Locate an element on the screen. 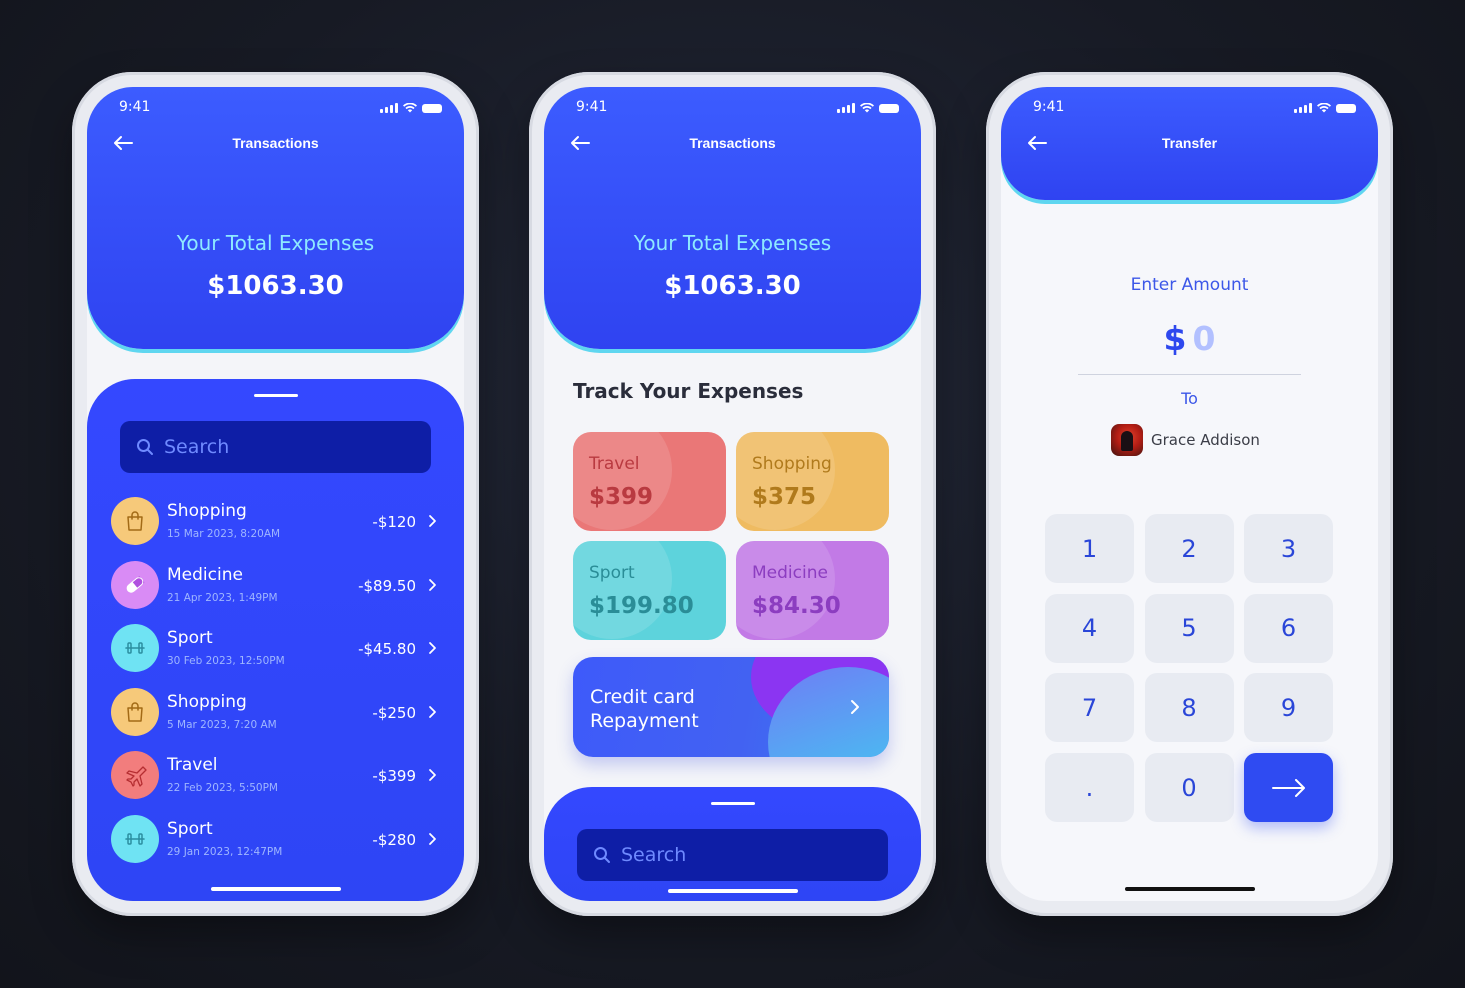 The width and height of the screenshot is (1465, 988). transaction-name: Shopping is located at coordinates (207, 511).